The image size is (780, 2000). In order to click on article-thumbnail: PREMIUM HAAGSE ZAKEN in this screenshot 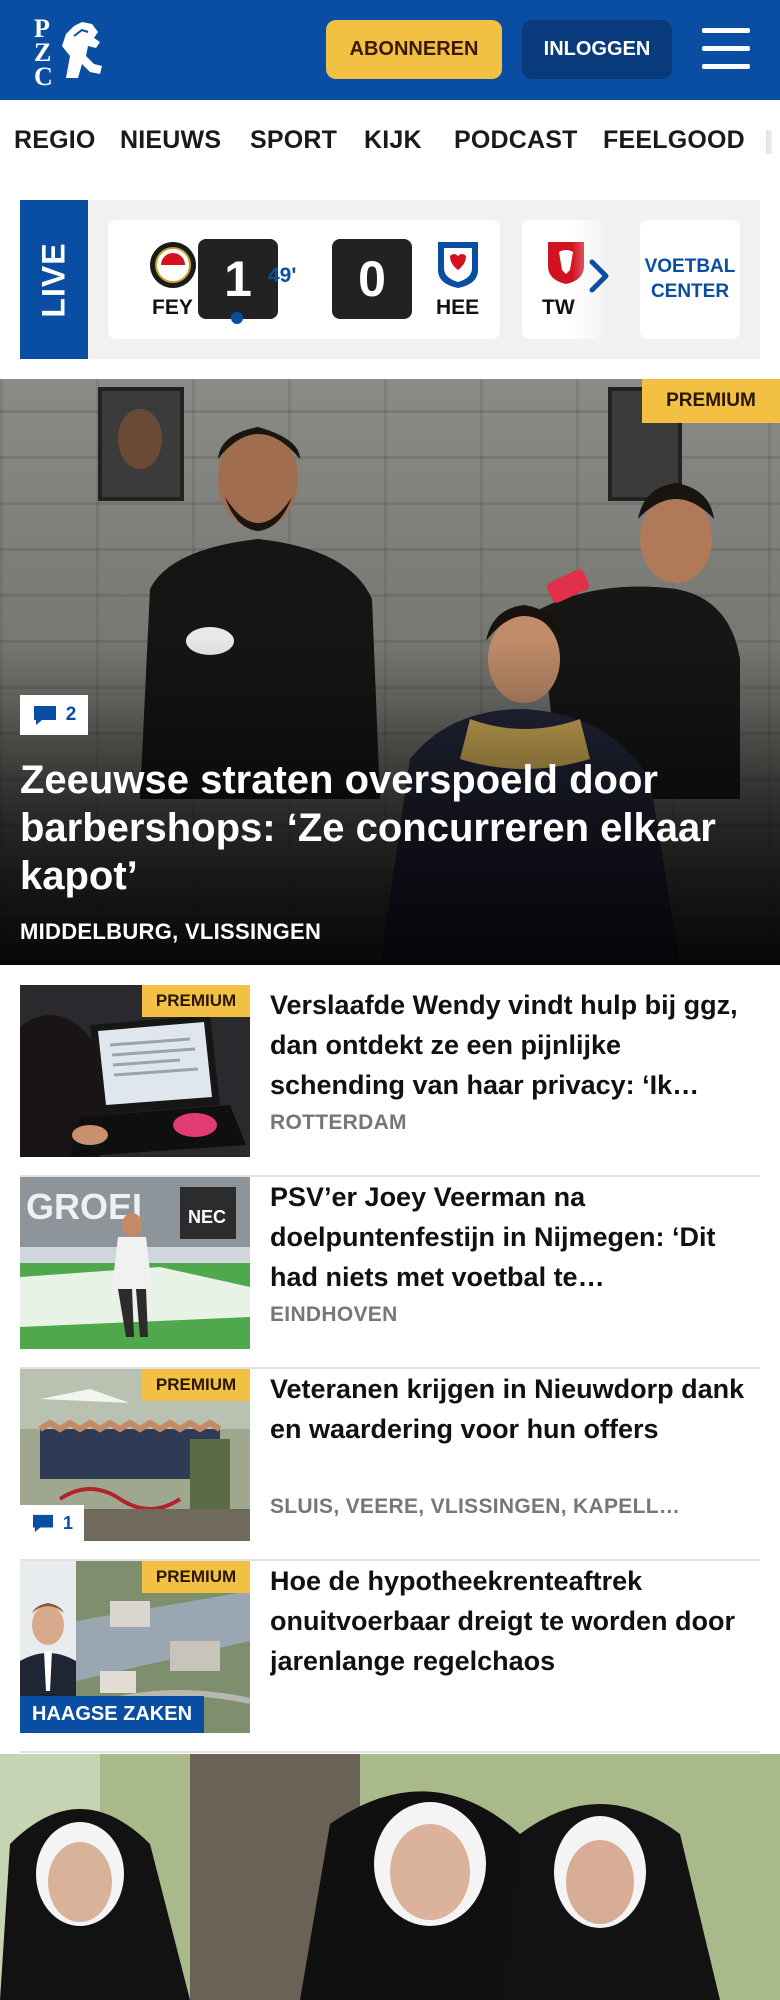, I will do `click(135, 1647)`.